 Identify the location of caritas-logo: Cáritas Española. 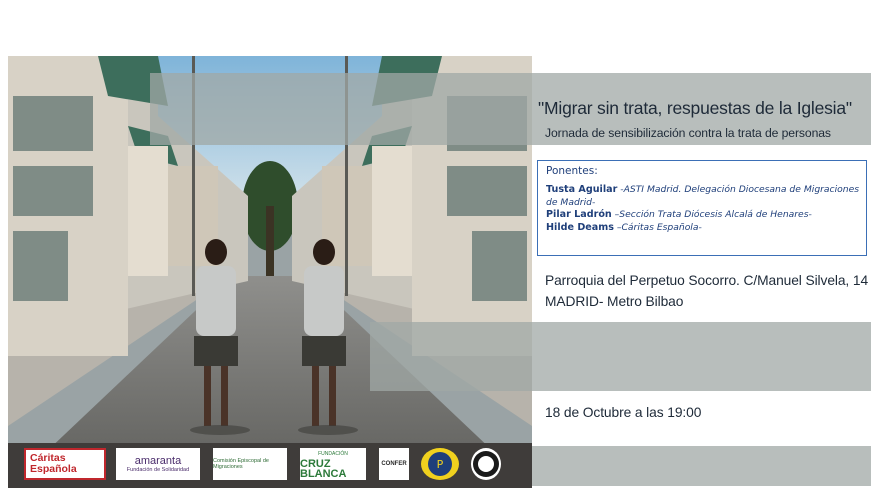
(65, 464).